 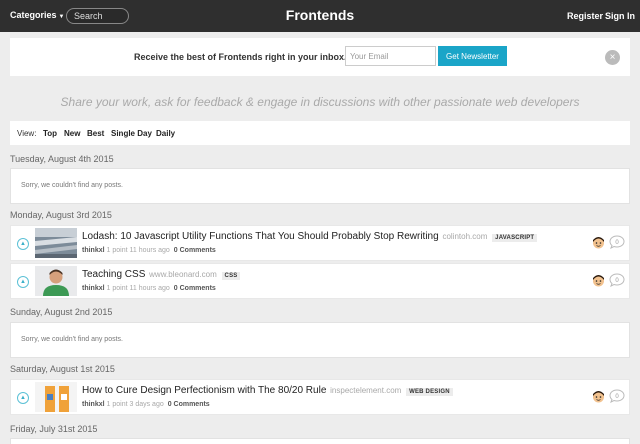 What do you see at coordinates (72, 133) in the screenshot?
I see `view-option-new: New` at bounding box center [72, 133].